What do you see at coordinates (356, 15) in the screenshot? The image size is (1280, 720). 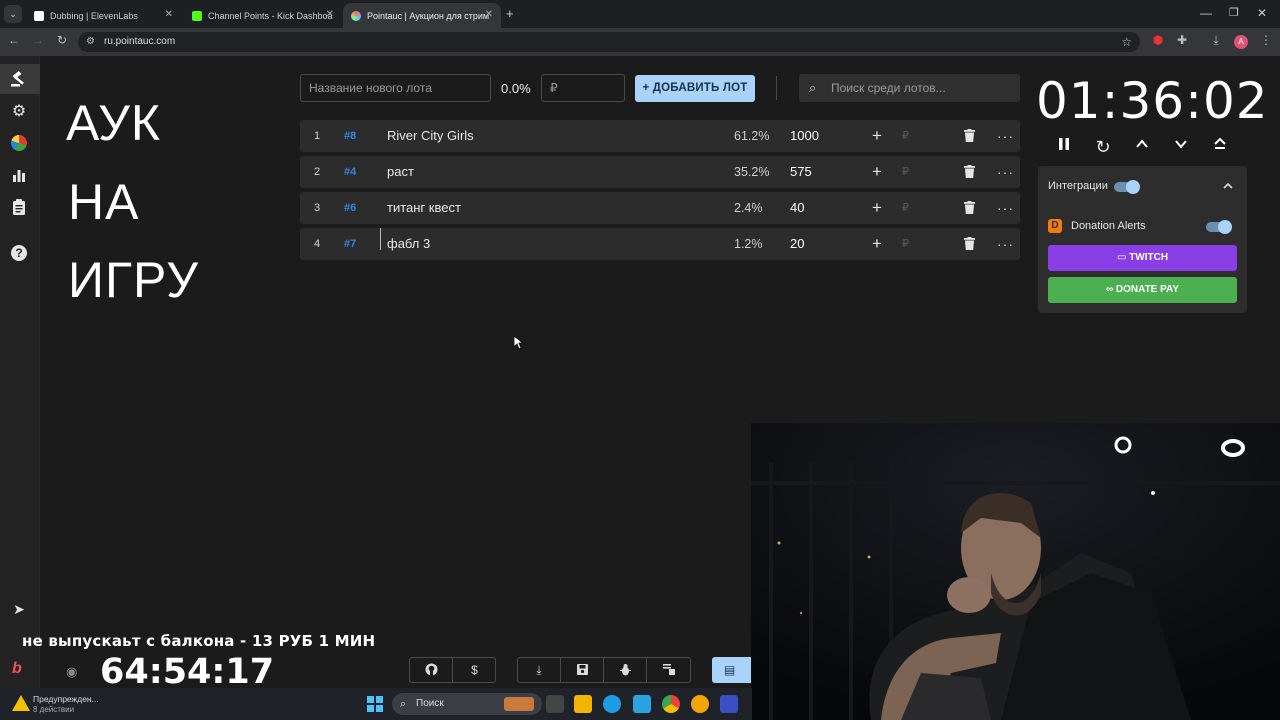 I see `pointauc-favicon` at bounding box center [356, 15].